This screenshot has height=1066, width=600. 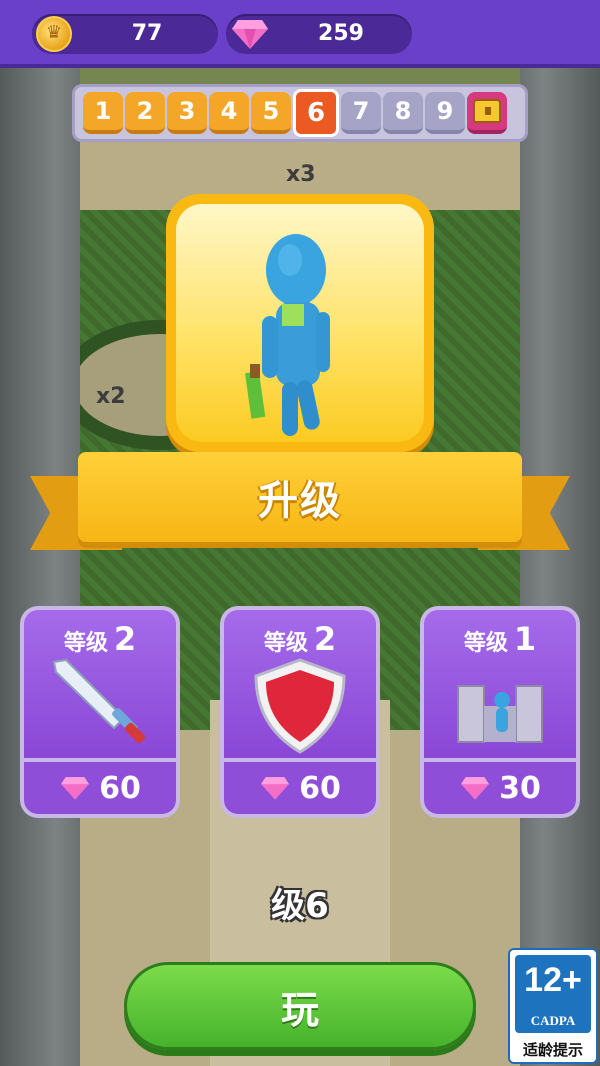 I want to click on level-6-current: 6, so click(x=316, y=113).